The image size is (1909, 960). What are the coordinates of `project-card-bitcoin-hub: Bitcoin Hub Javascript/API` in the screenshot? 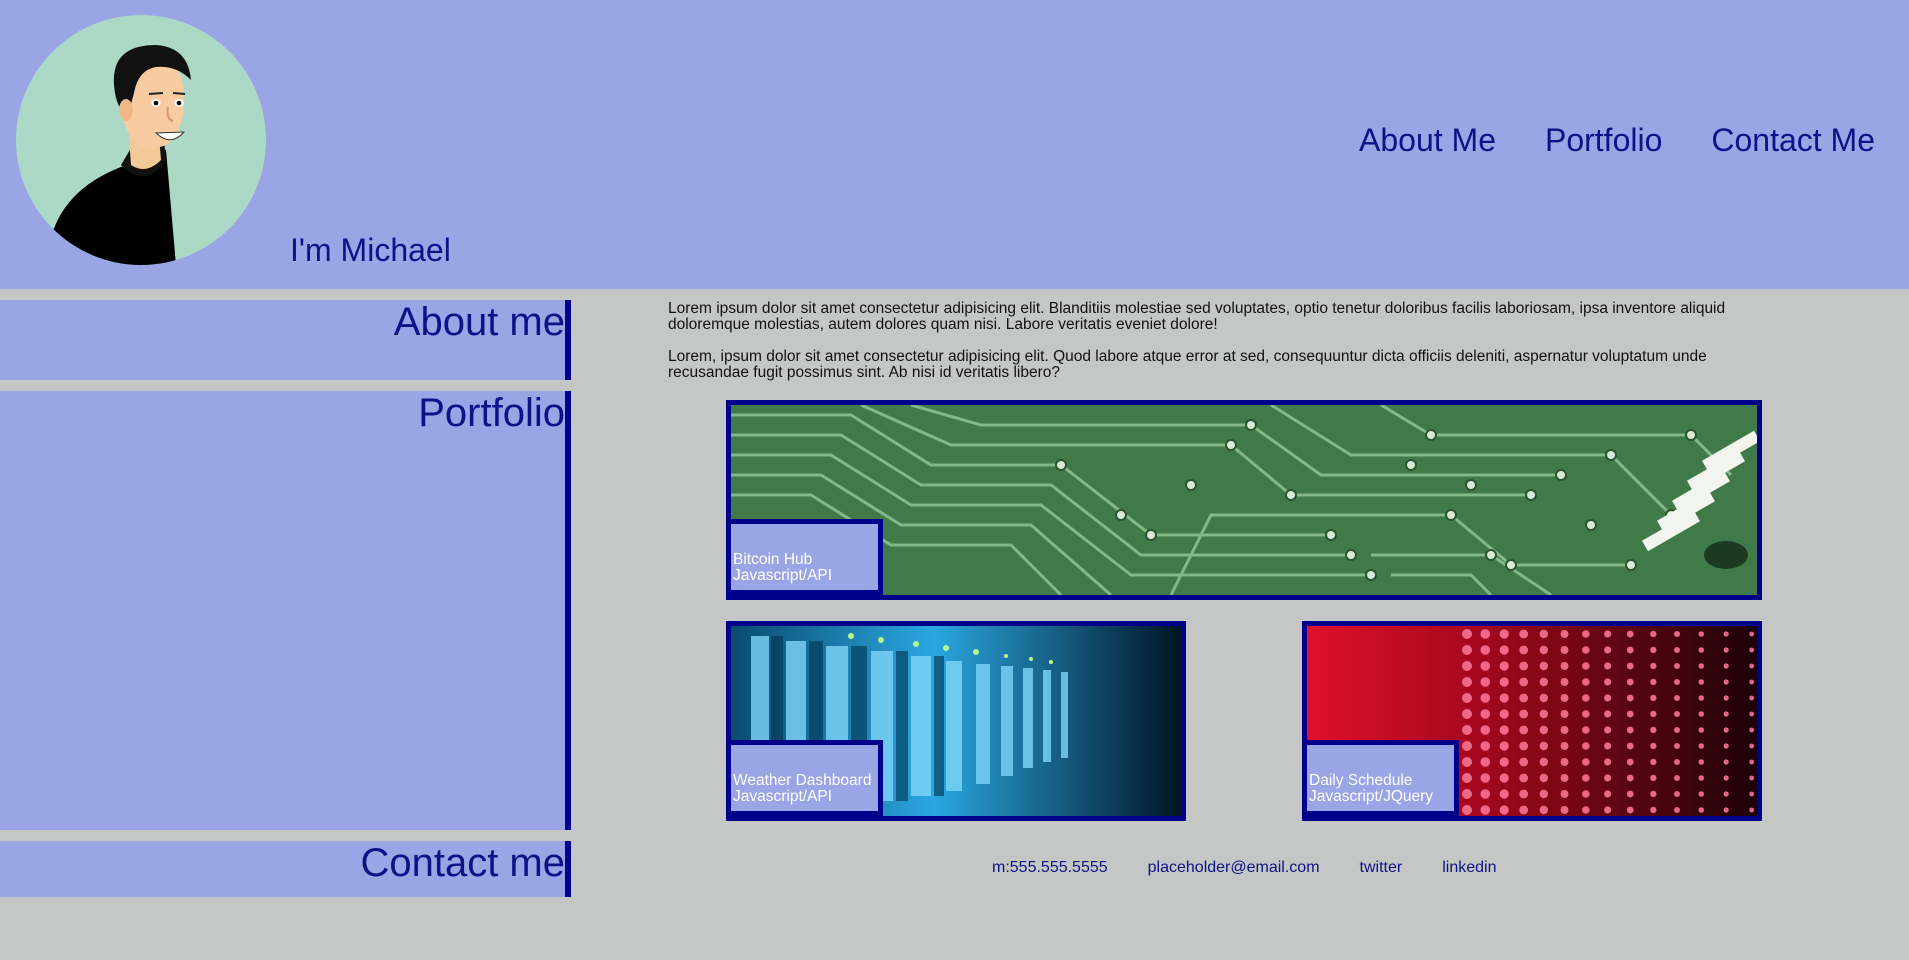 It's located at (1244, 500).